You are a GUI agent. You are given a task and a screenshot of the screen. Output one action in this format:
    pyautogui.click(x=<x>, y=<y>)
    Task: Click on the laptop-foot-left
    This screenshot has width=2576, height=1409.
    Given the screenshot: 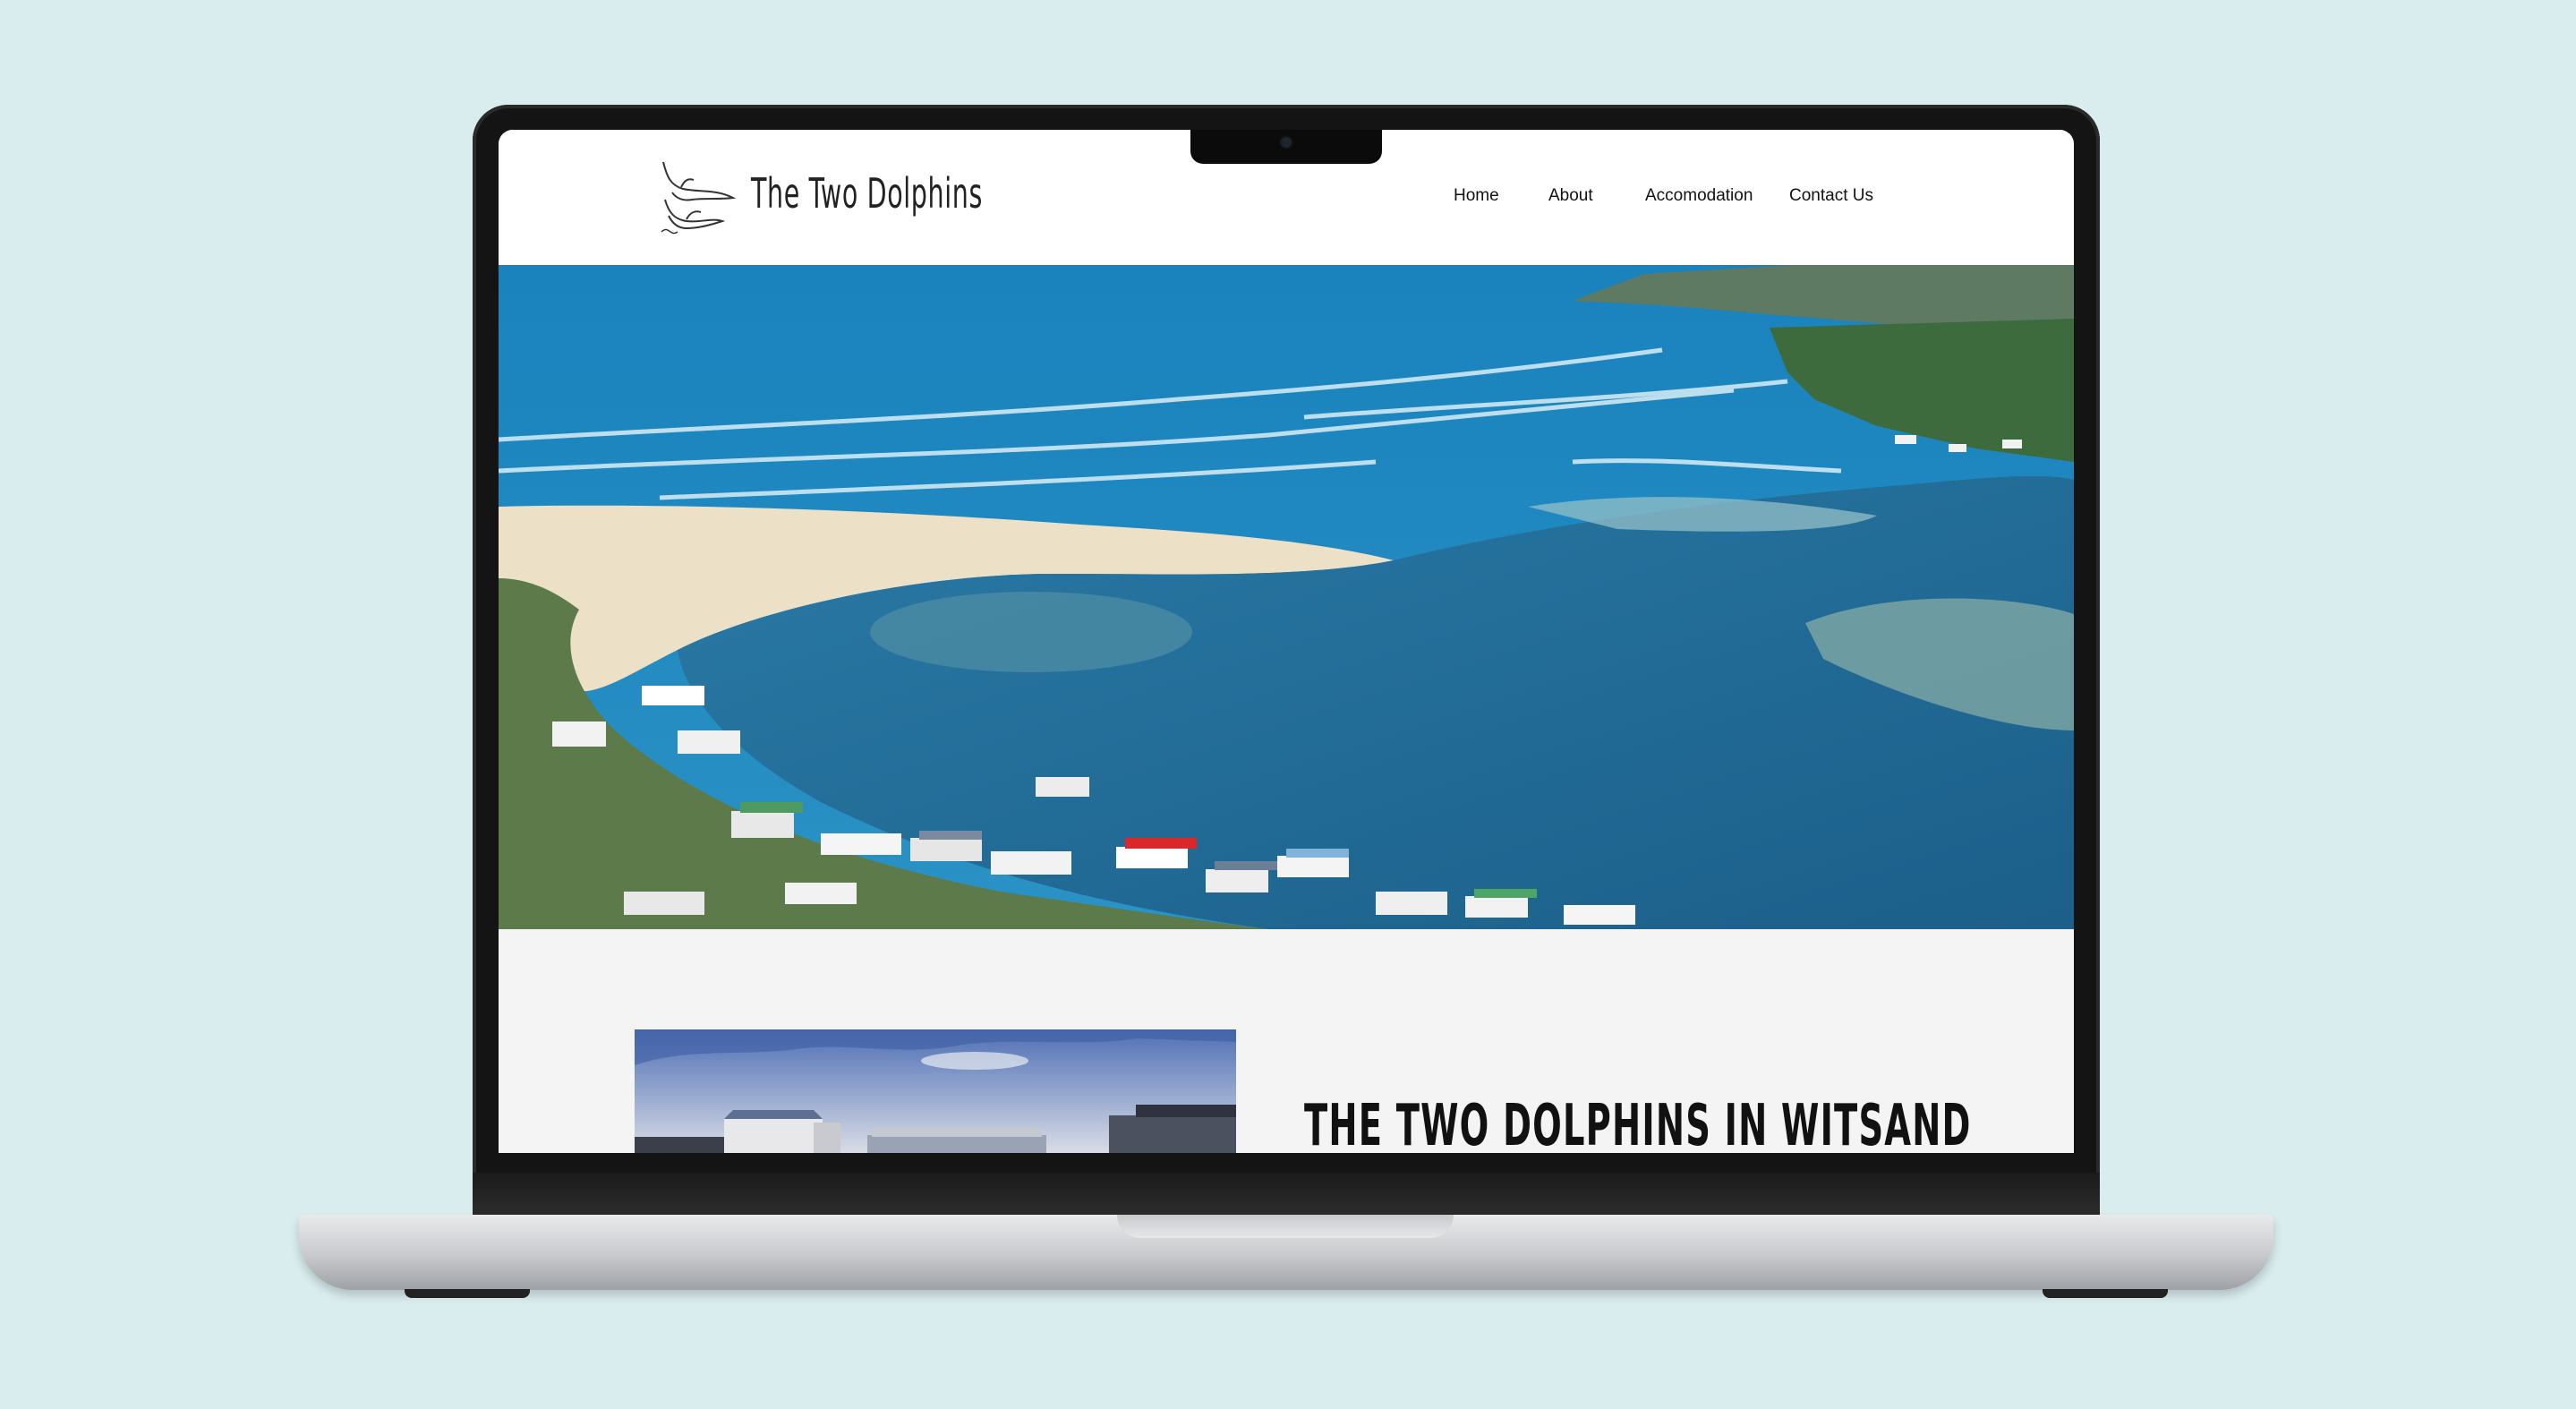 What is the action you would take?
    pyautogui.click(x=467, y=1294)
    